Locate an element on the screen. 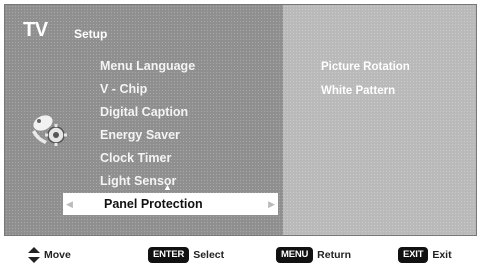 This screenshot has height=270, width=481. menu-item-clock-timer: Clock Timer is located at coordinates (147, 158).